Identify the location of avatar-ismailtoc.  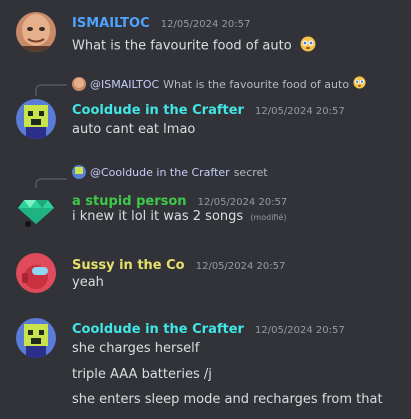
(36, 32).